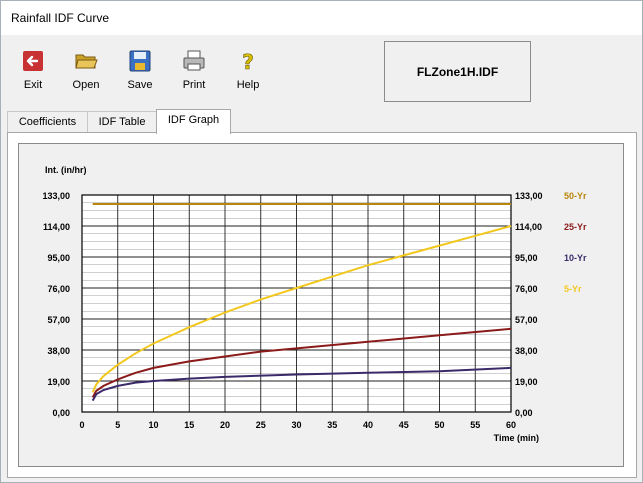 The image size is (643, 483). Describe the element at coordinates (58, 382) in the screenshot. I see `y-tick-label-left: 19,00` at that location.